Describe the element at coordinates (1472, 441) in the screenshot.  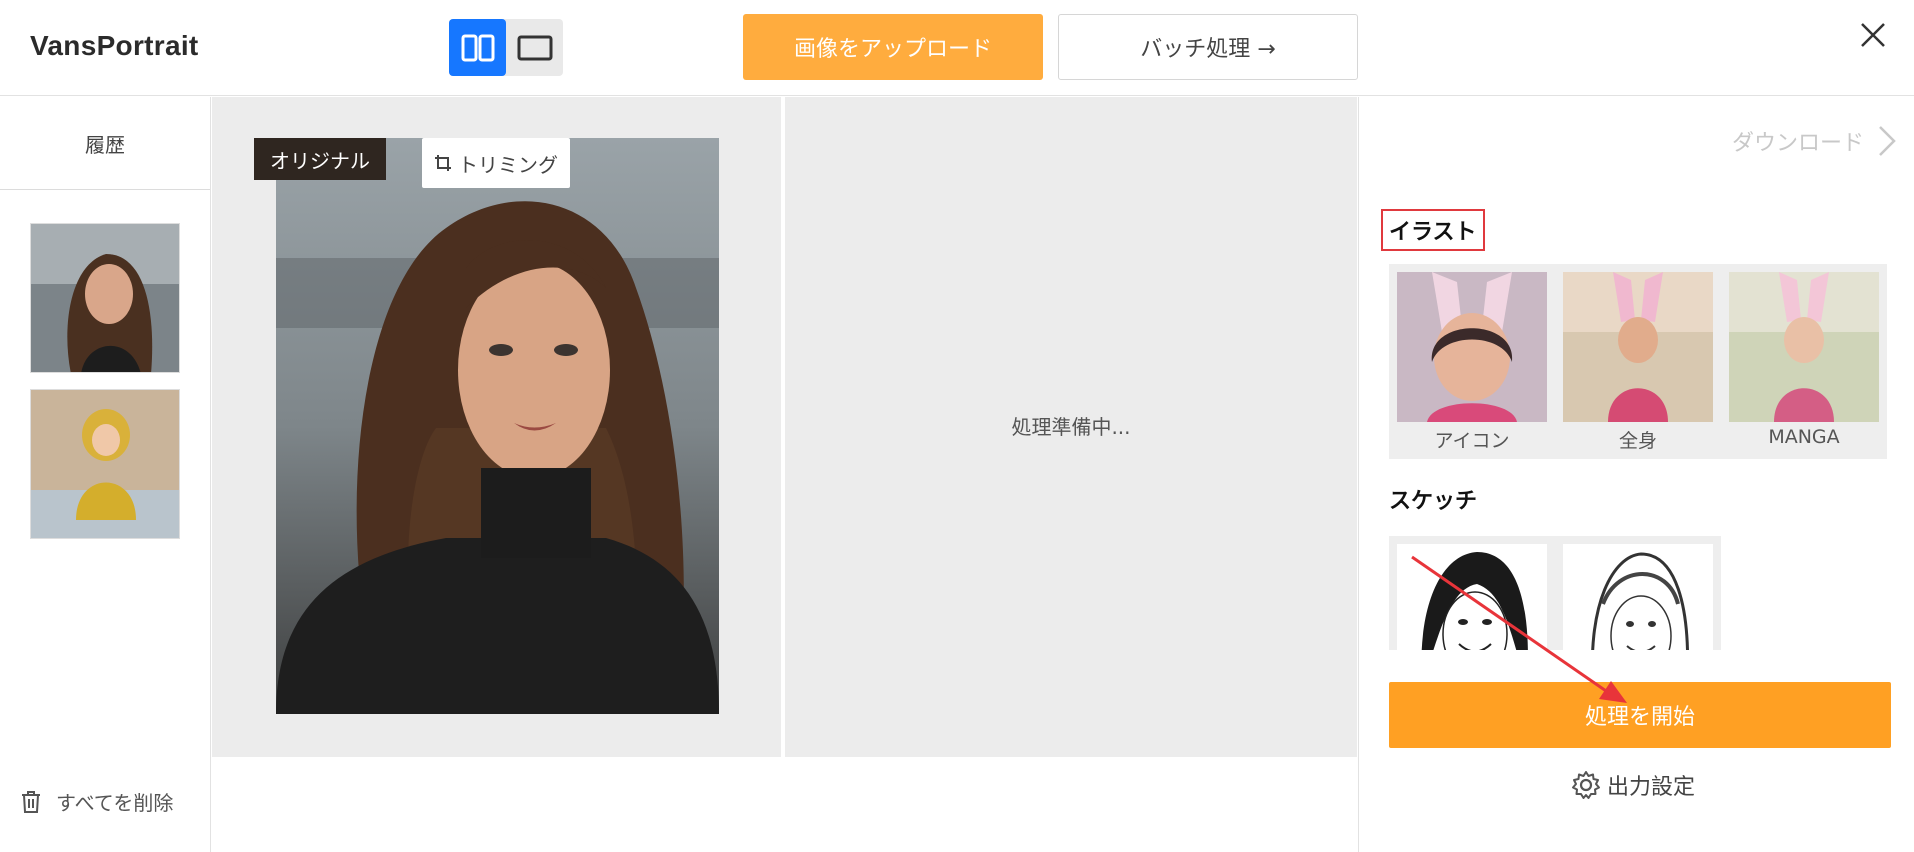
I see `style-option-label: アイコン` at that location.